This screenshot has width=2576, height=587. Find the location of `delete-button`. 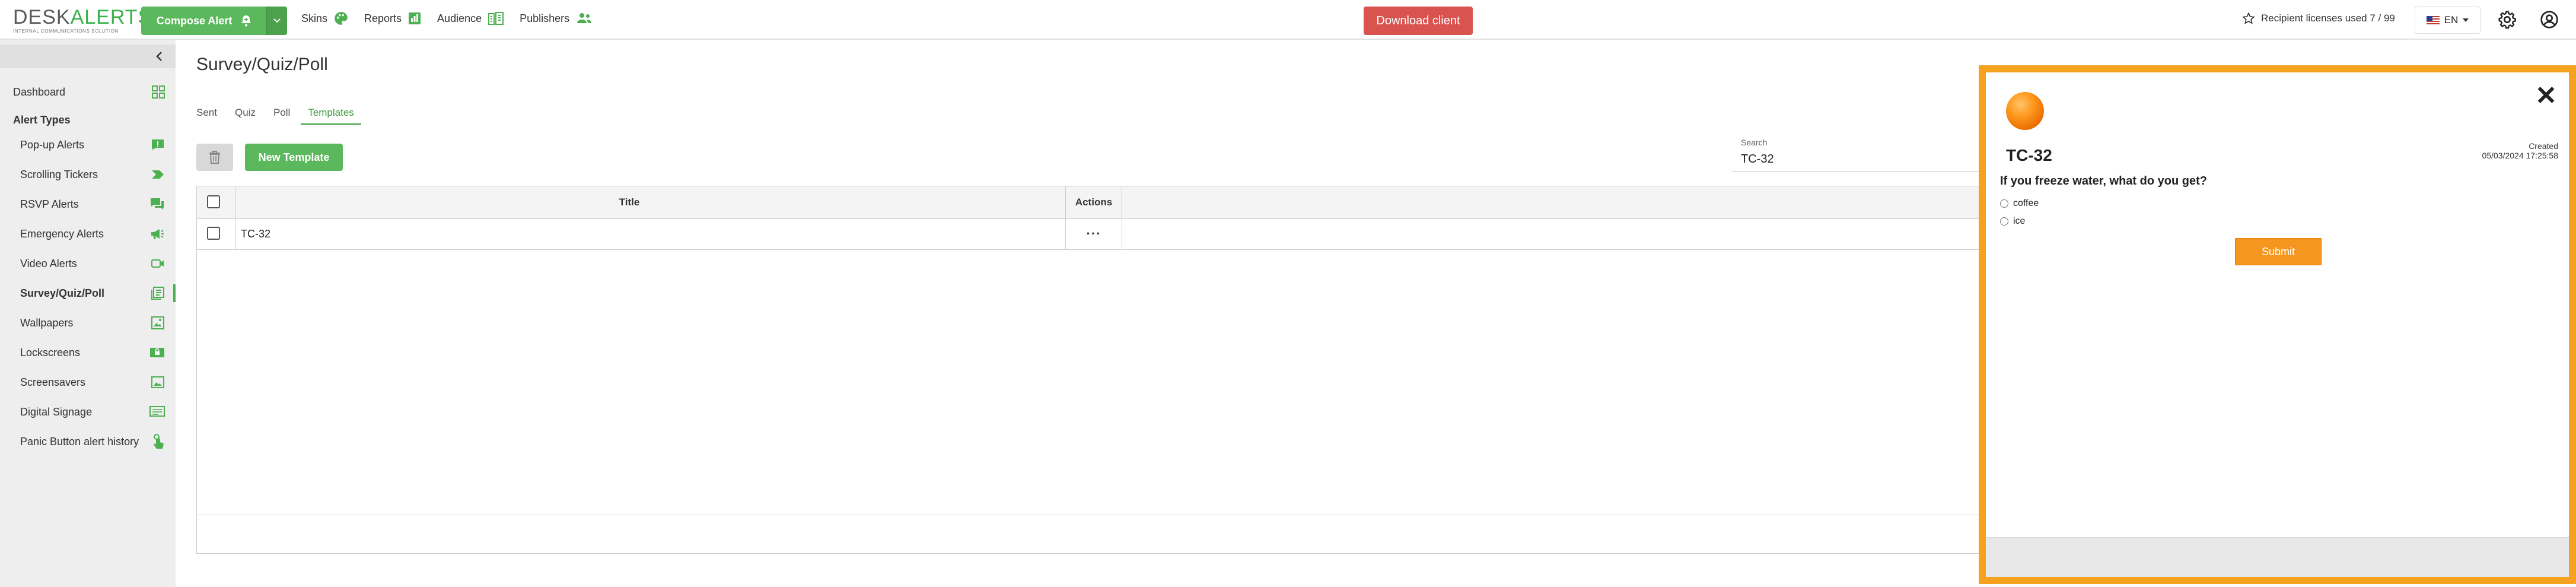

delete-button is located at coordinates (214, 157).